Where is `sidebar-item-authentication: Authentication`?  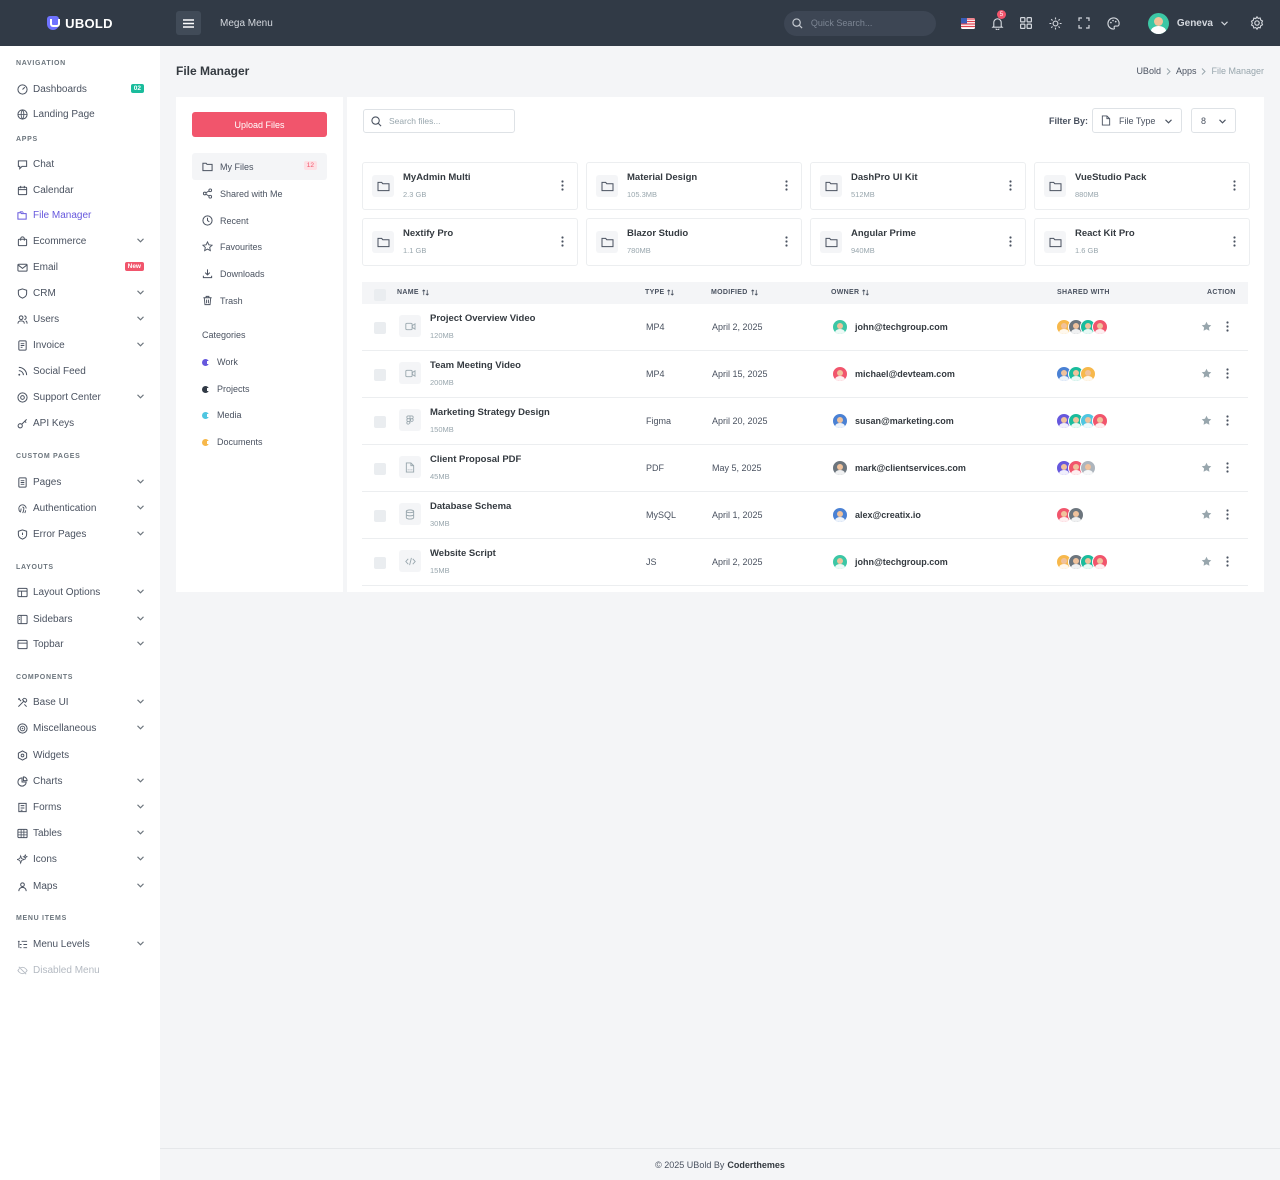 sidebar-item-authentication: Authentication is located at coordinates (80, 508).